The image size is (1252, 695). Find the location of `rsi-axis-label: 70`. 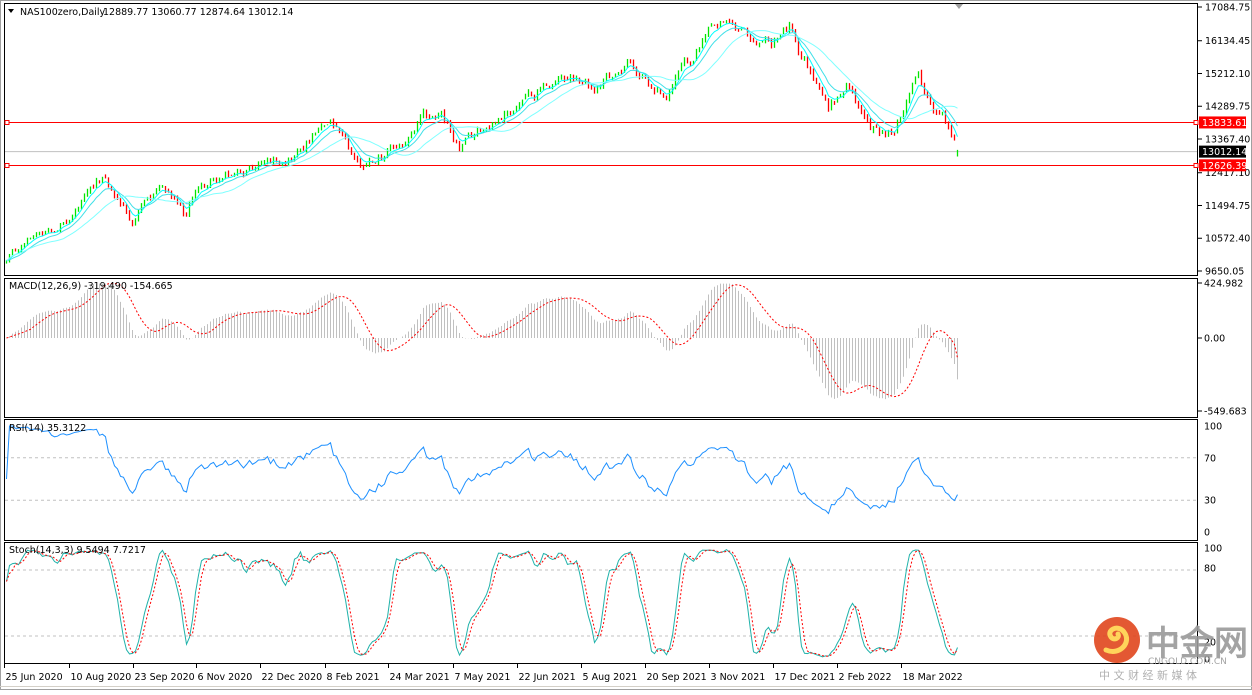

rsi-axis-label: 70 is located at coordinates (1210, 458).